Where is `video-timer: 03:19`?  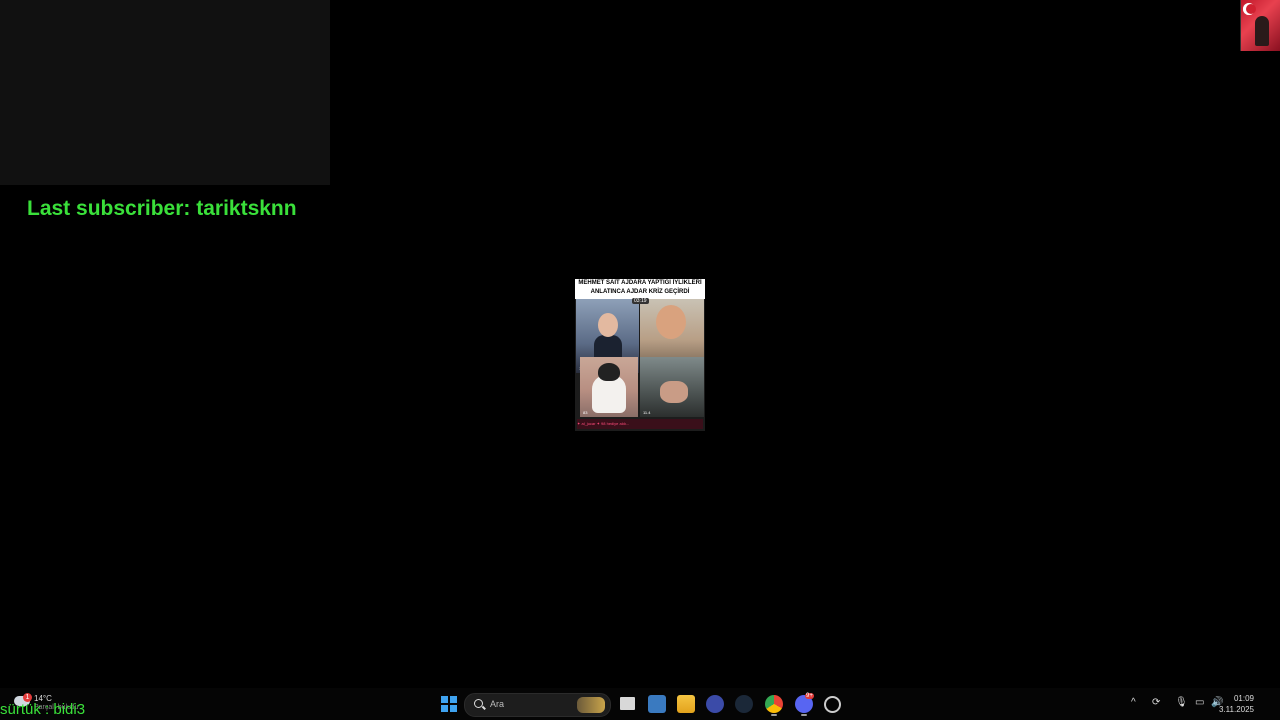 video-timer: 03:19 is located at coordinates (640, 301).